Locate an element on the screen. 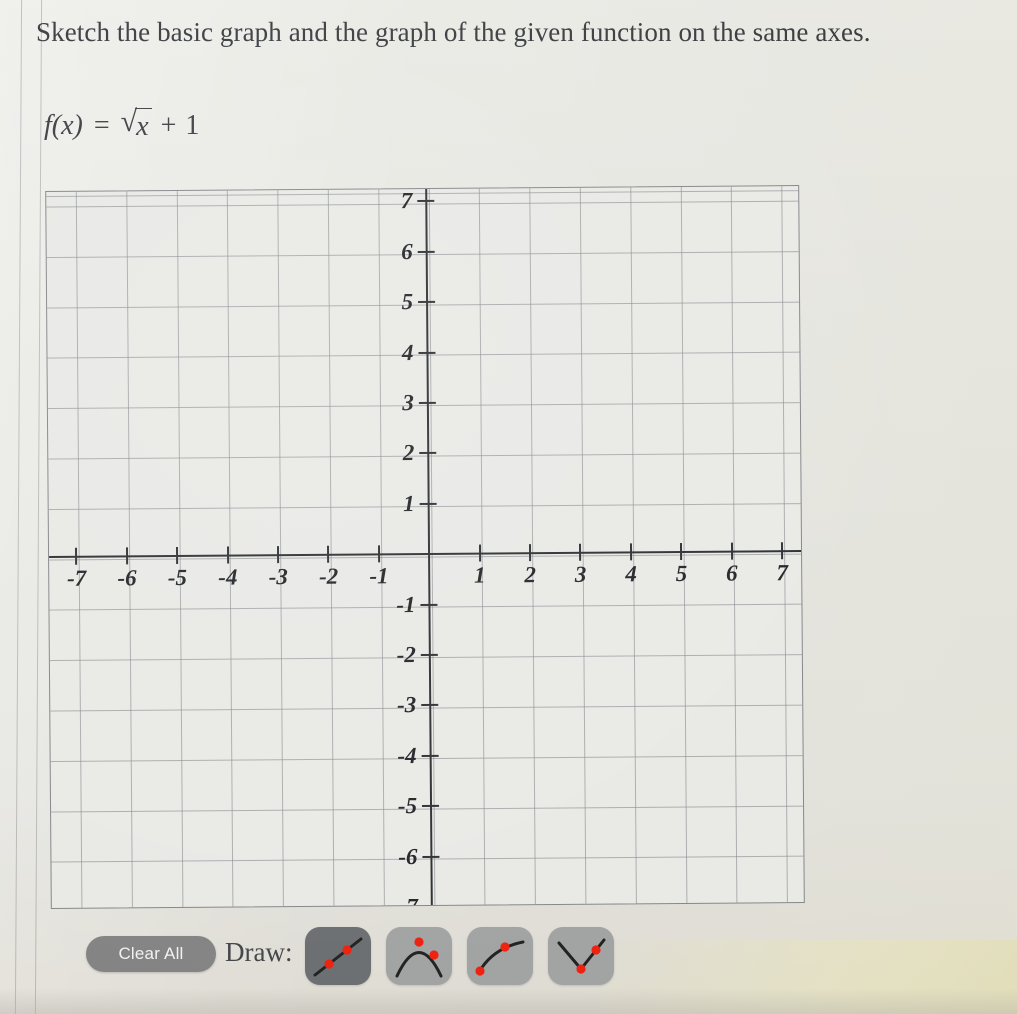  function-expression: f(x) = √ x + 1 is located at coordinates (122, 125).